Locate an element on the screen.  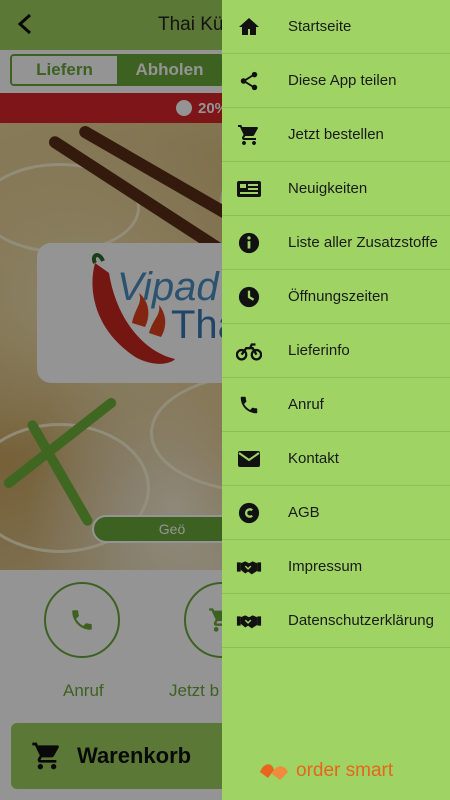
drawer-item-label: Kontakt is located at coordinates (313, 458).